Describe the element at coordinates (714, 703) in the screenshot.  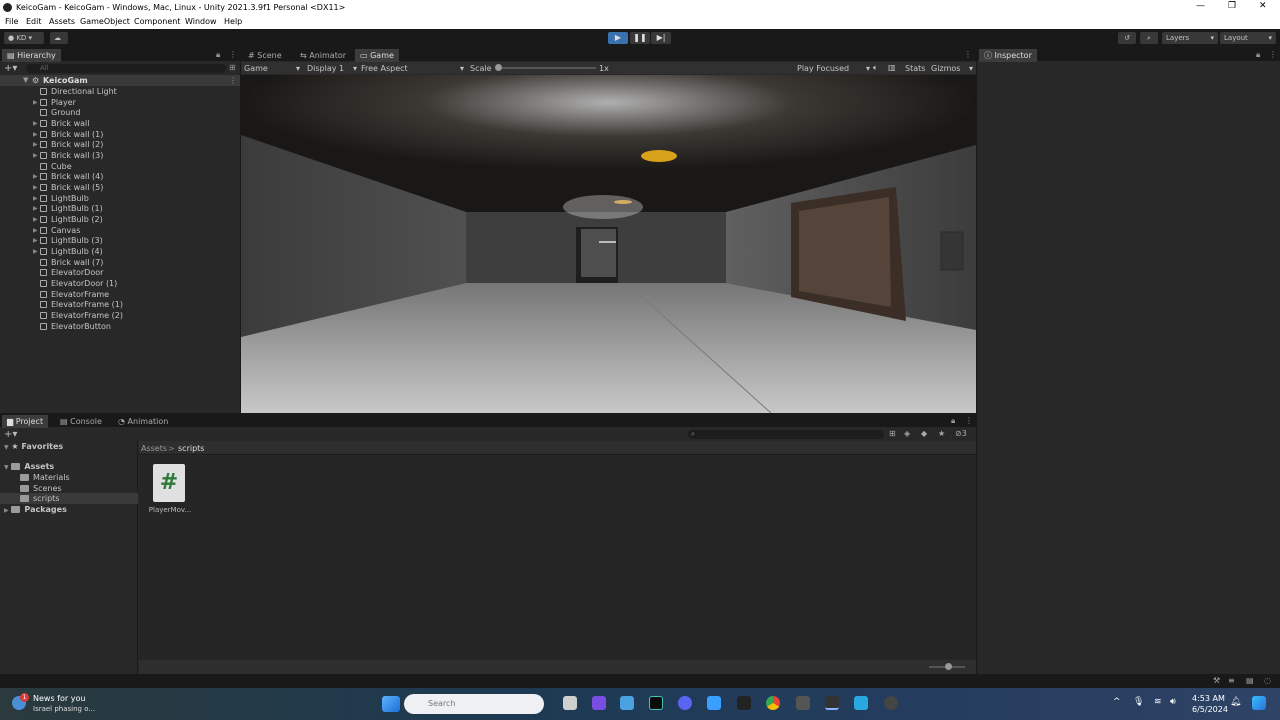
I see `store-icon` at that location.